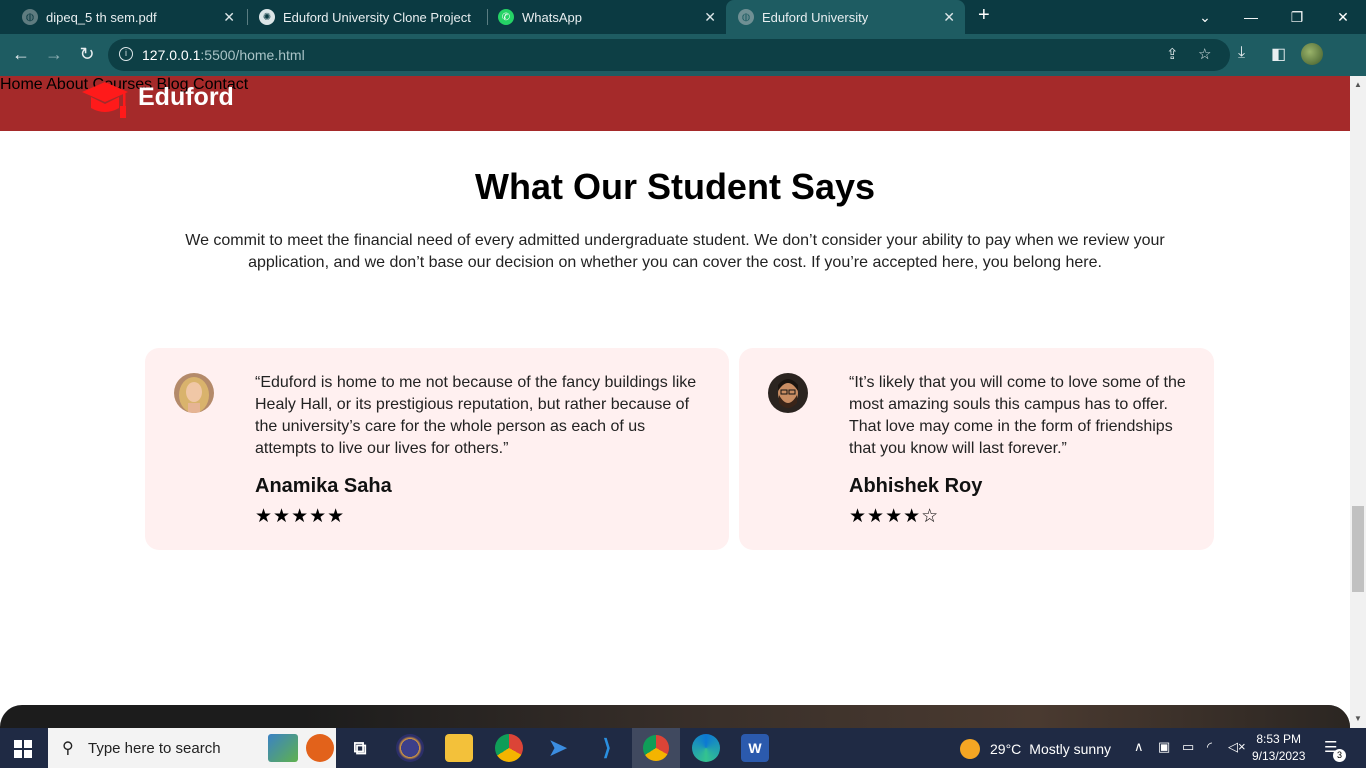  I want to click on tab-eduford-university: ◍ Eduford University ✕, so click(845, 17).